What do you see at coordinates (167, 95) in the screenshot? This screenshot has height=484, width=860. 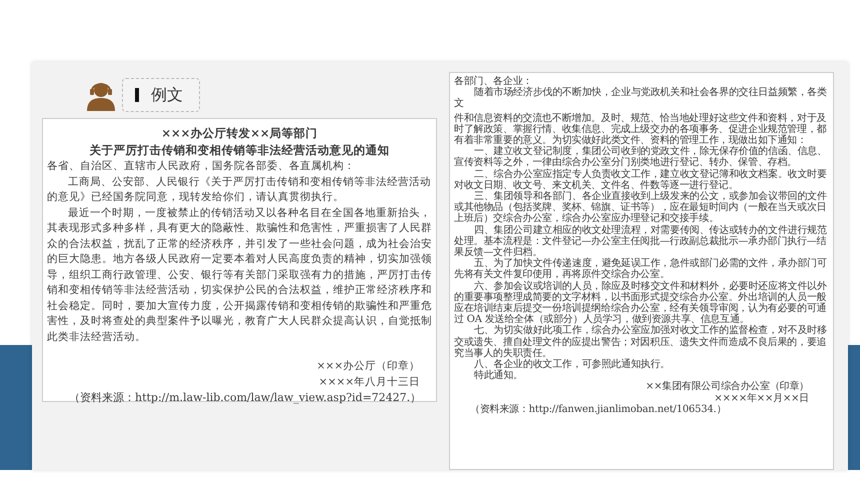 I see `section-title: 例文` at bounding box center [167, 95].